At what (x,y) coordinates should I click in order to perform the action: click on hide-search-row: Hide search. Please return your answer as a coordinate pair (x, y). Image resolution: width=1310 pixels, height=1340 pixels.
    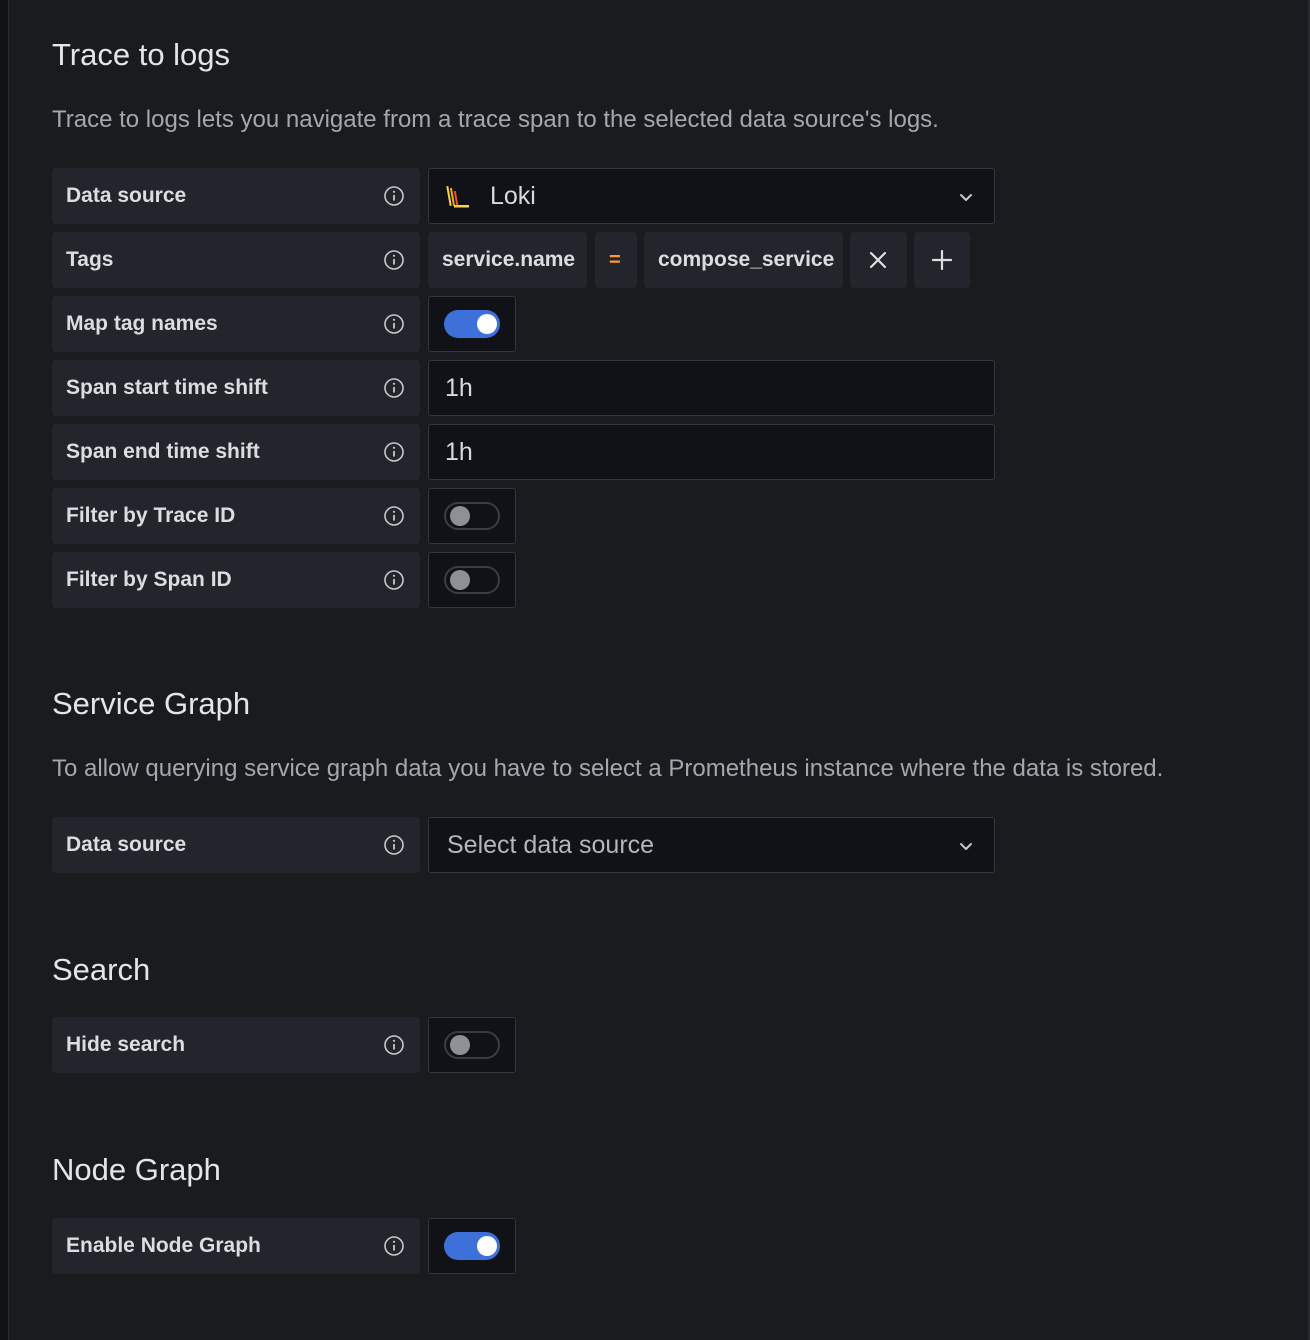
    Looking at the image, I should click on (287, 1045).